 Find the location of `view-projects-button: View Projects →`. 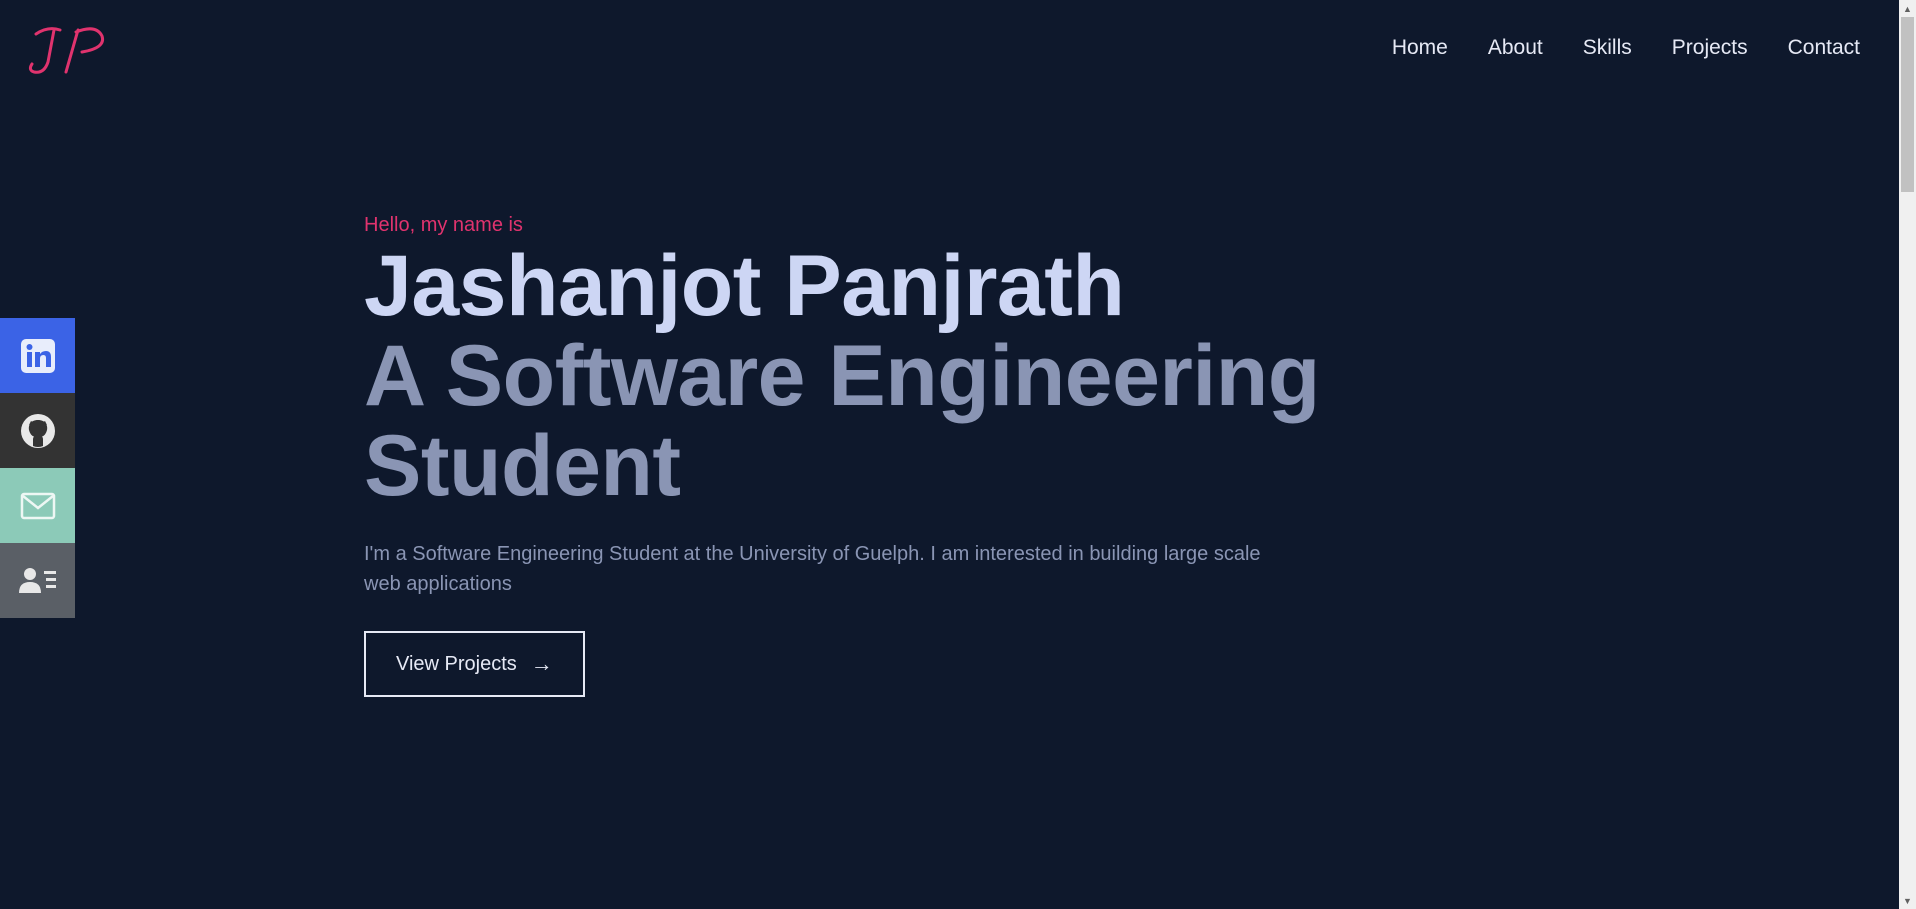

view-projects-button: View Projects → is located at coordinates (474, 664).